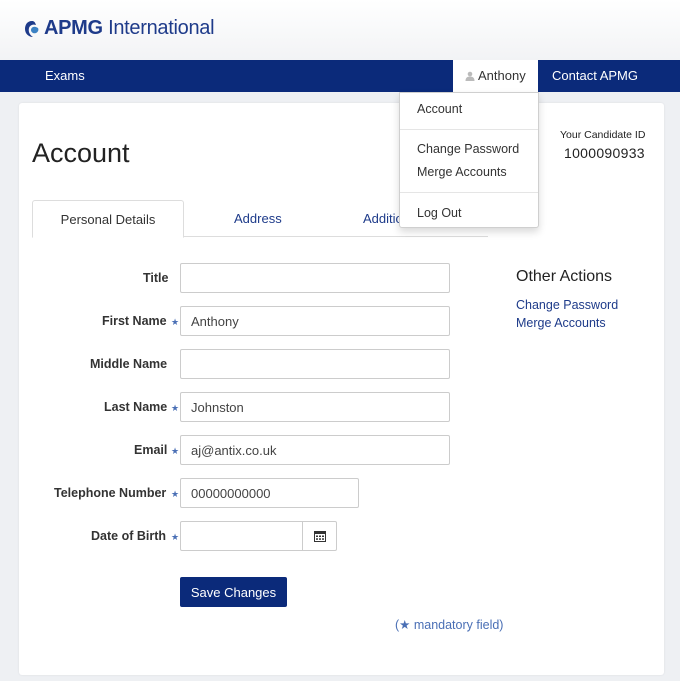 This screenshot has width=680, height=681. Describe the element at coordinates (134, 321) in the screenshot. I see `first-name-label: First Name` at that location.